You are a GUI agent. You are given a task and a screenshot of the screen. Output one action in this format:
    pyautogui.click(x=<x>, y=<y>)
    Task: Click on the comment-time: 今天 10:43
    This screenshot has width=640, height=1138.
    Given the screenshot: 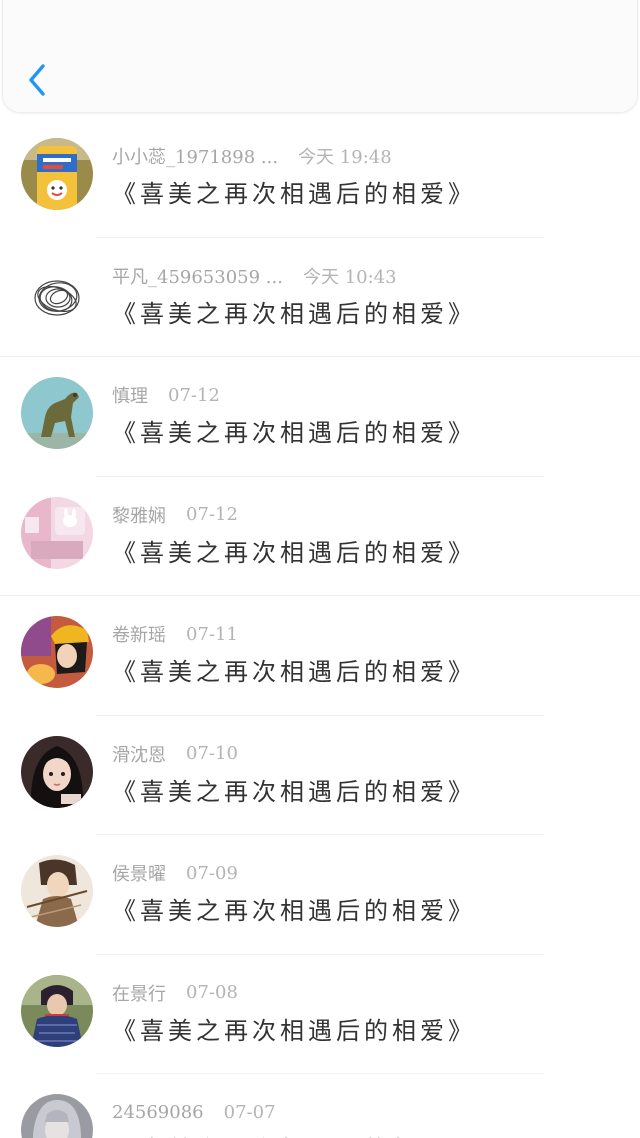 What is the action you would take?
    pyautogui.click(x=349, y=277)
    